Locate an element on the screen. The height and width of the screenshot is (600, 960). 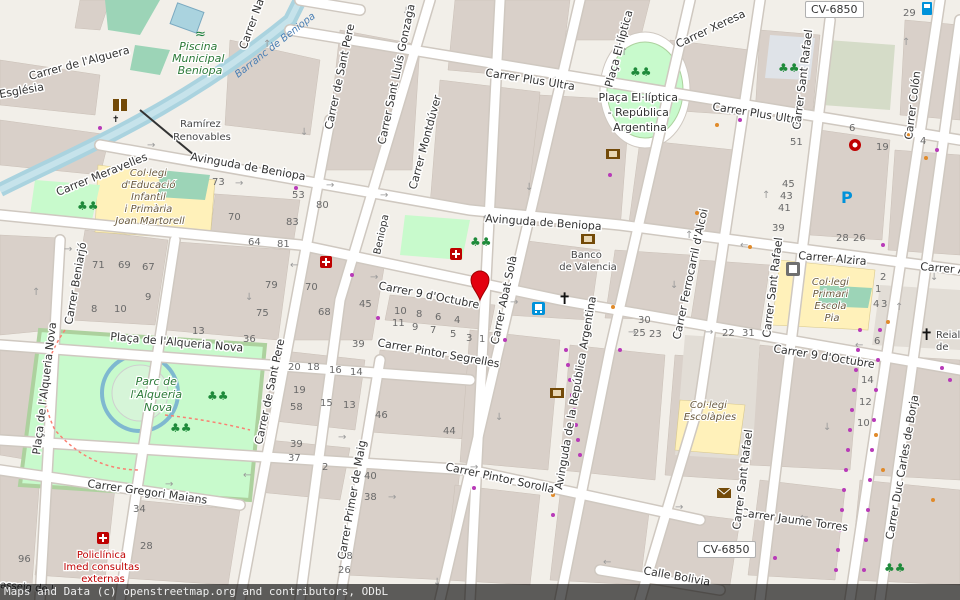
house-number: 7 is located at coordinates (433, 330).